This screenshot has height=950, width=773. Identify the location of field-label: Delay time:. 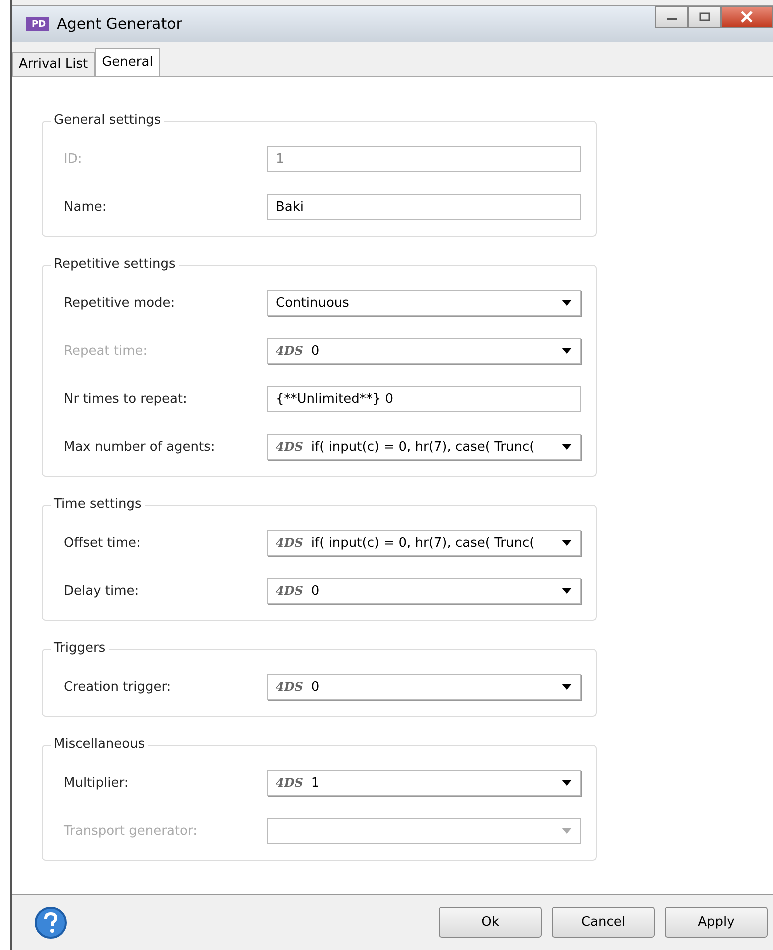
(102, 591).